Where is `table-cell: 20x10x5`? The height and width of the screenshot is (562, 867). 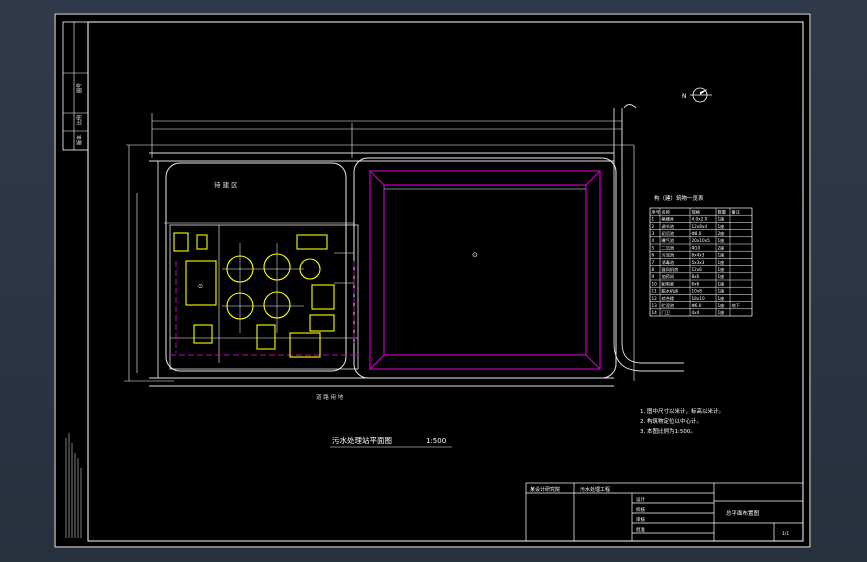 table-cell: 20x10x5 is located at coordinates (701, 240).